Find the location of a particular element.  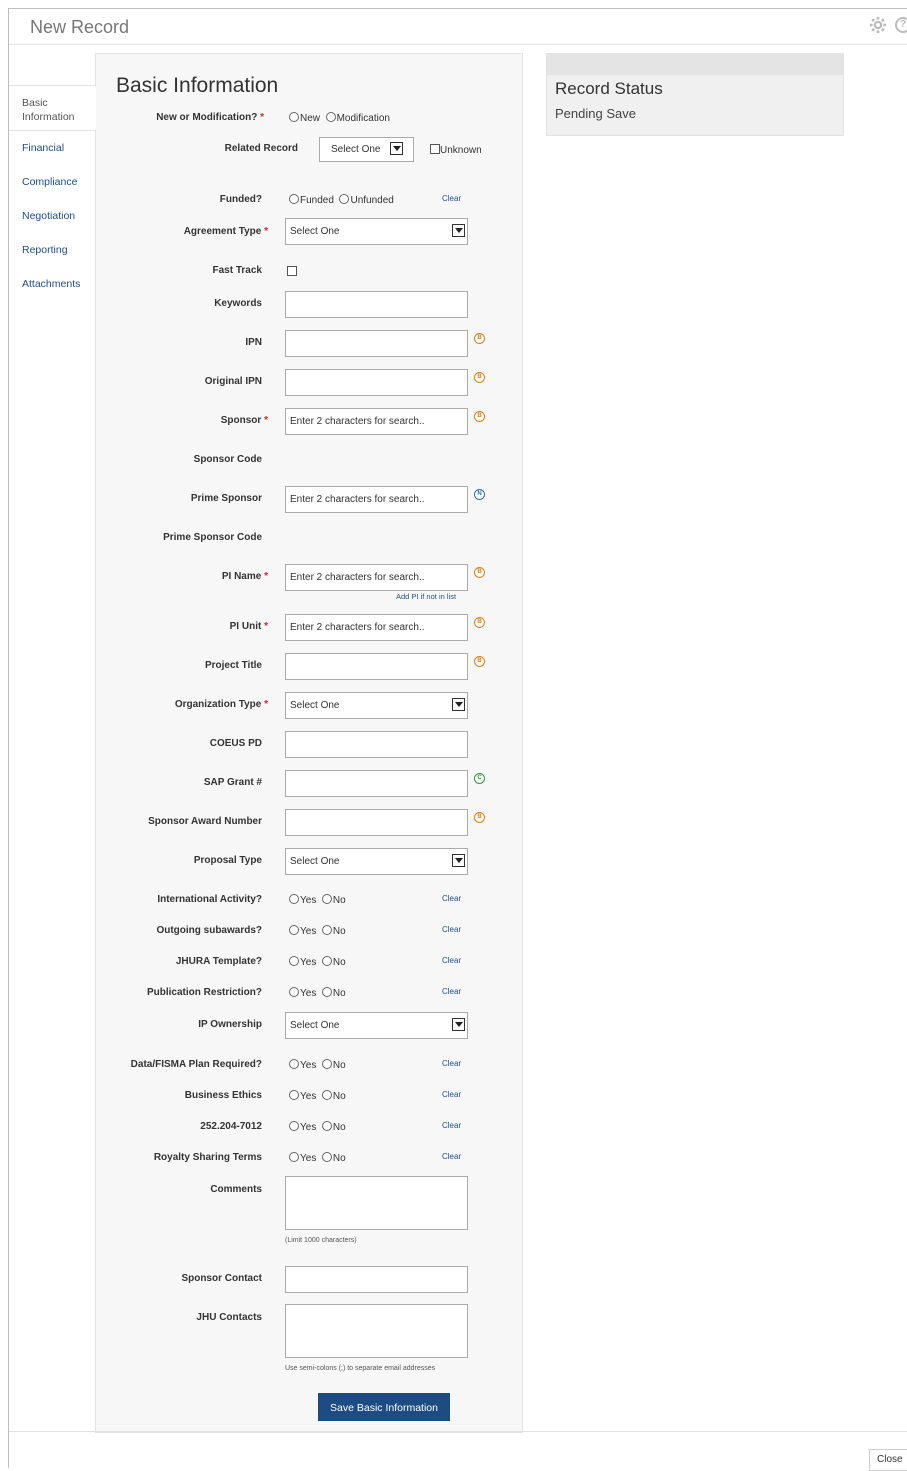

window-title: New Record is located at coordinates (80, 27).